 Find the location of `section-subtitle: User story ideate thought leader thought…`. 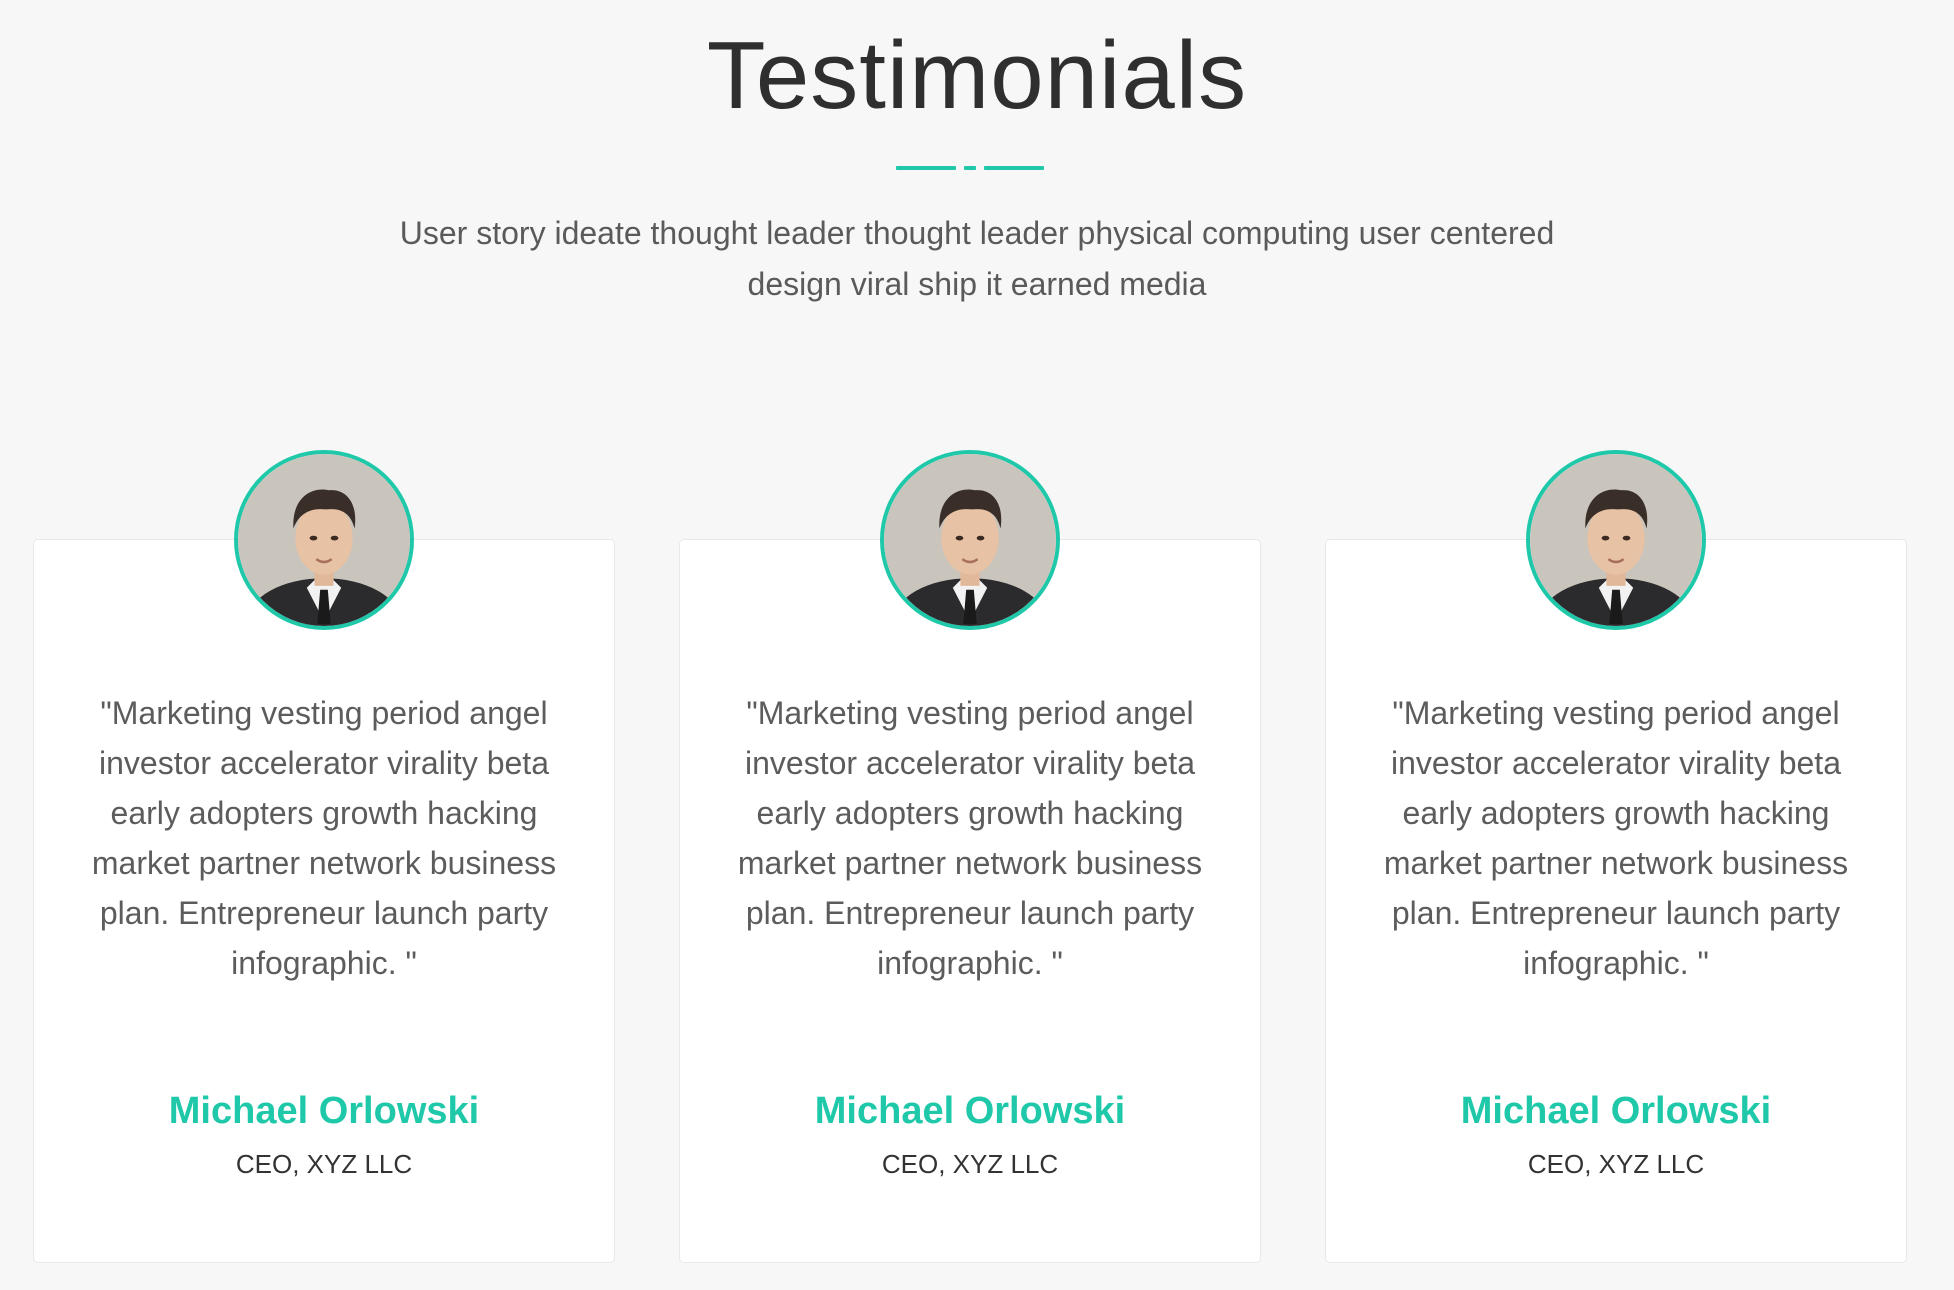

section-subtitle: User story ideate thought leader thought… is located at coordinates (977, 258).